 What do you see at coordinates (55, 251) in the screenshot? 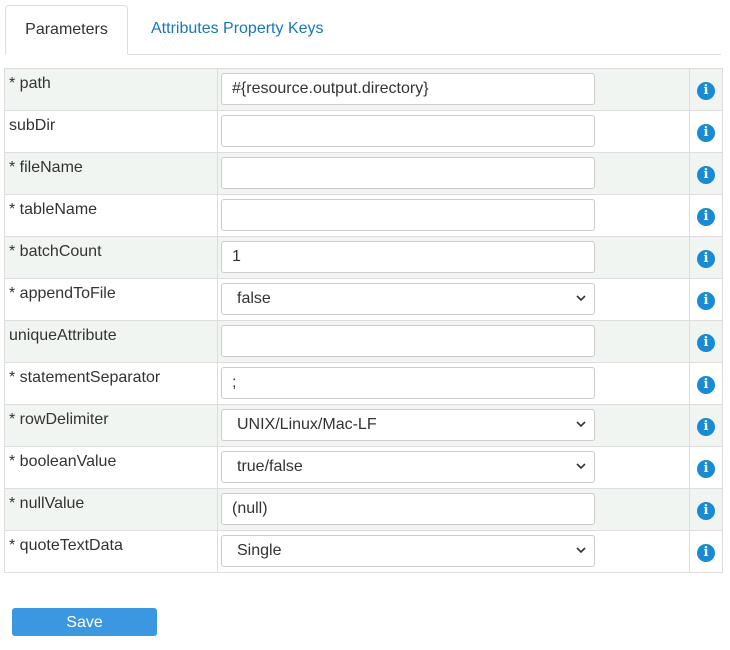
I see `parameter-label: * batchCount` at bounding box center [55, 251].